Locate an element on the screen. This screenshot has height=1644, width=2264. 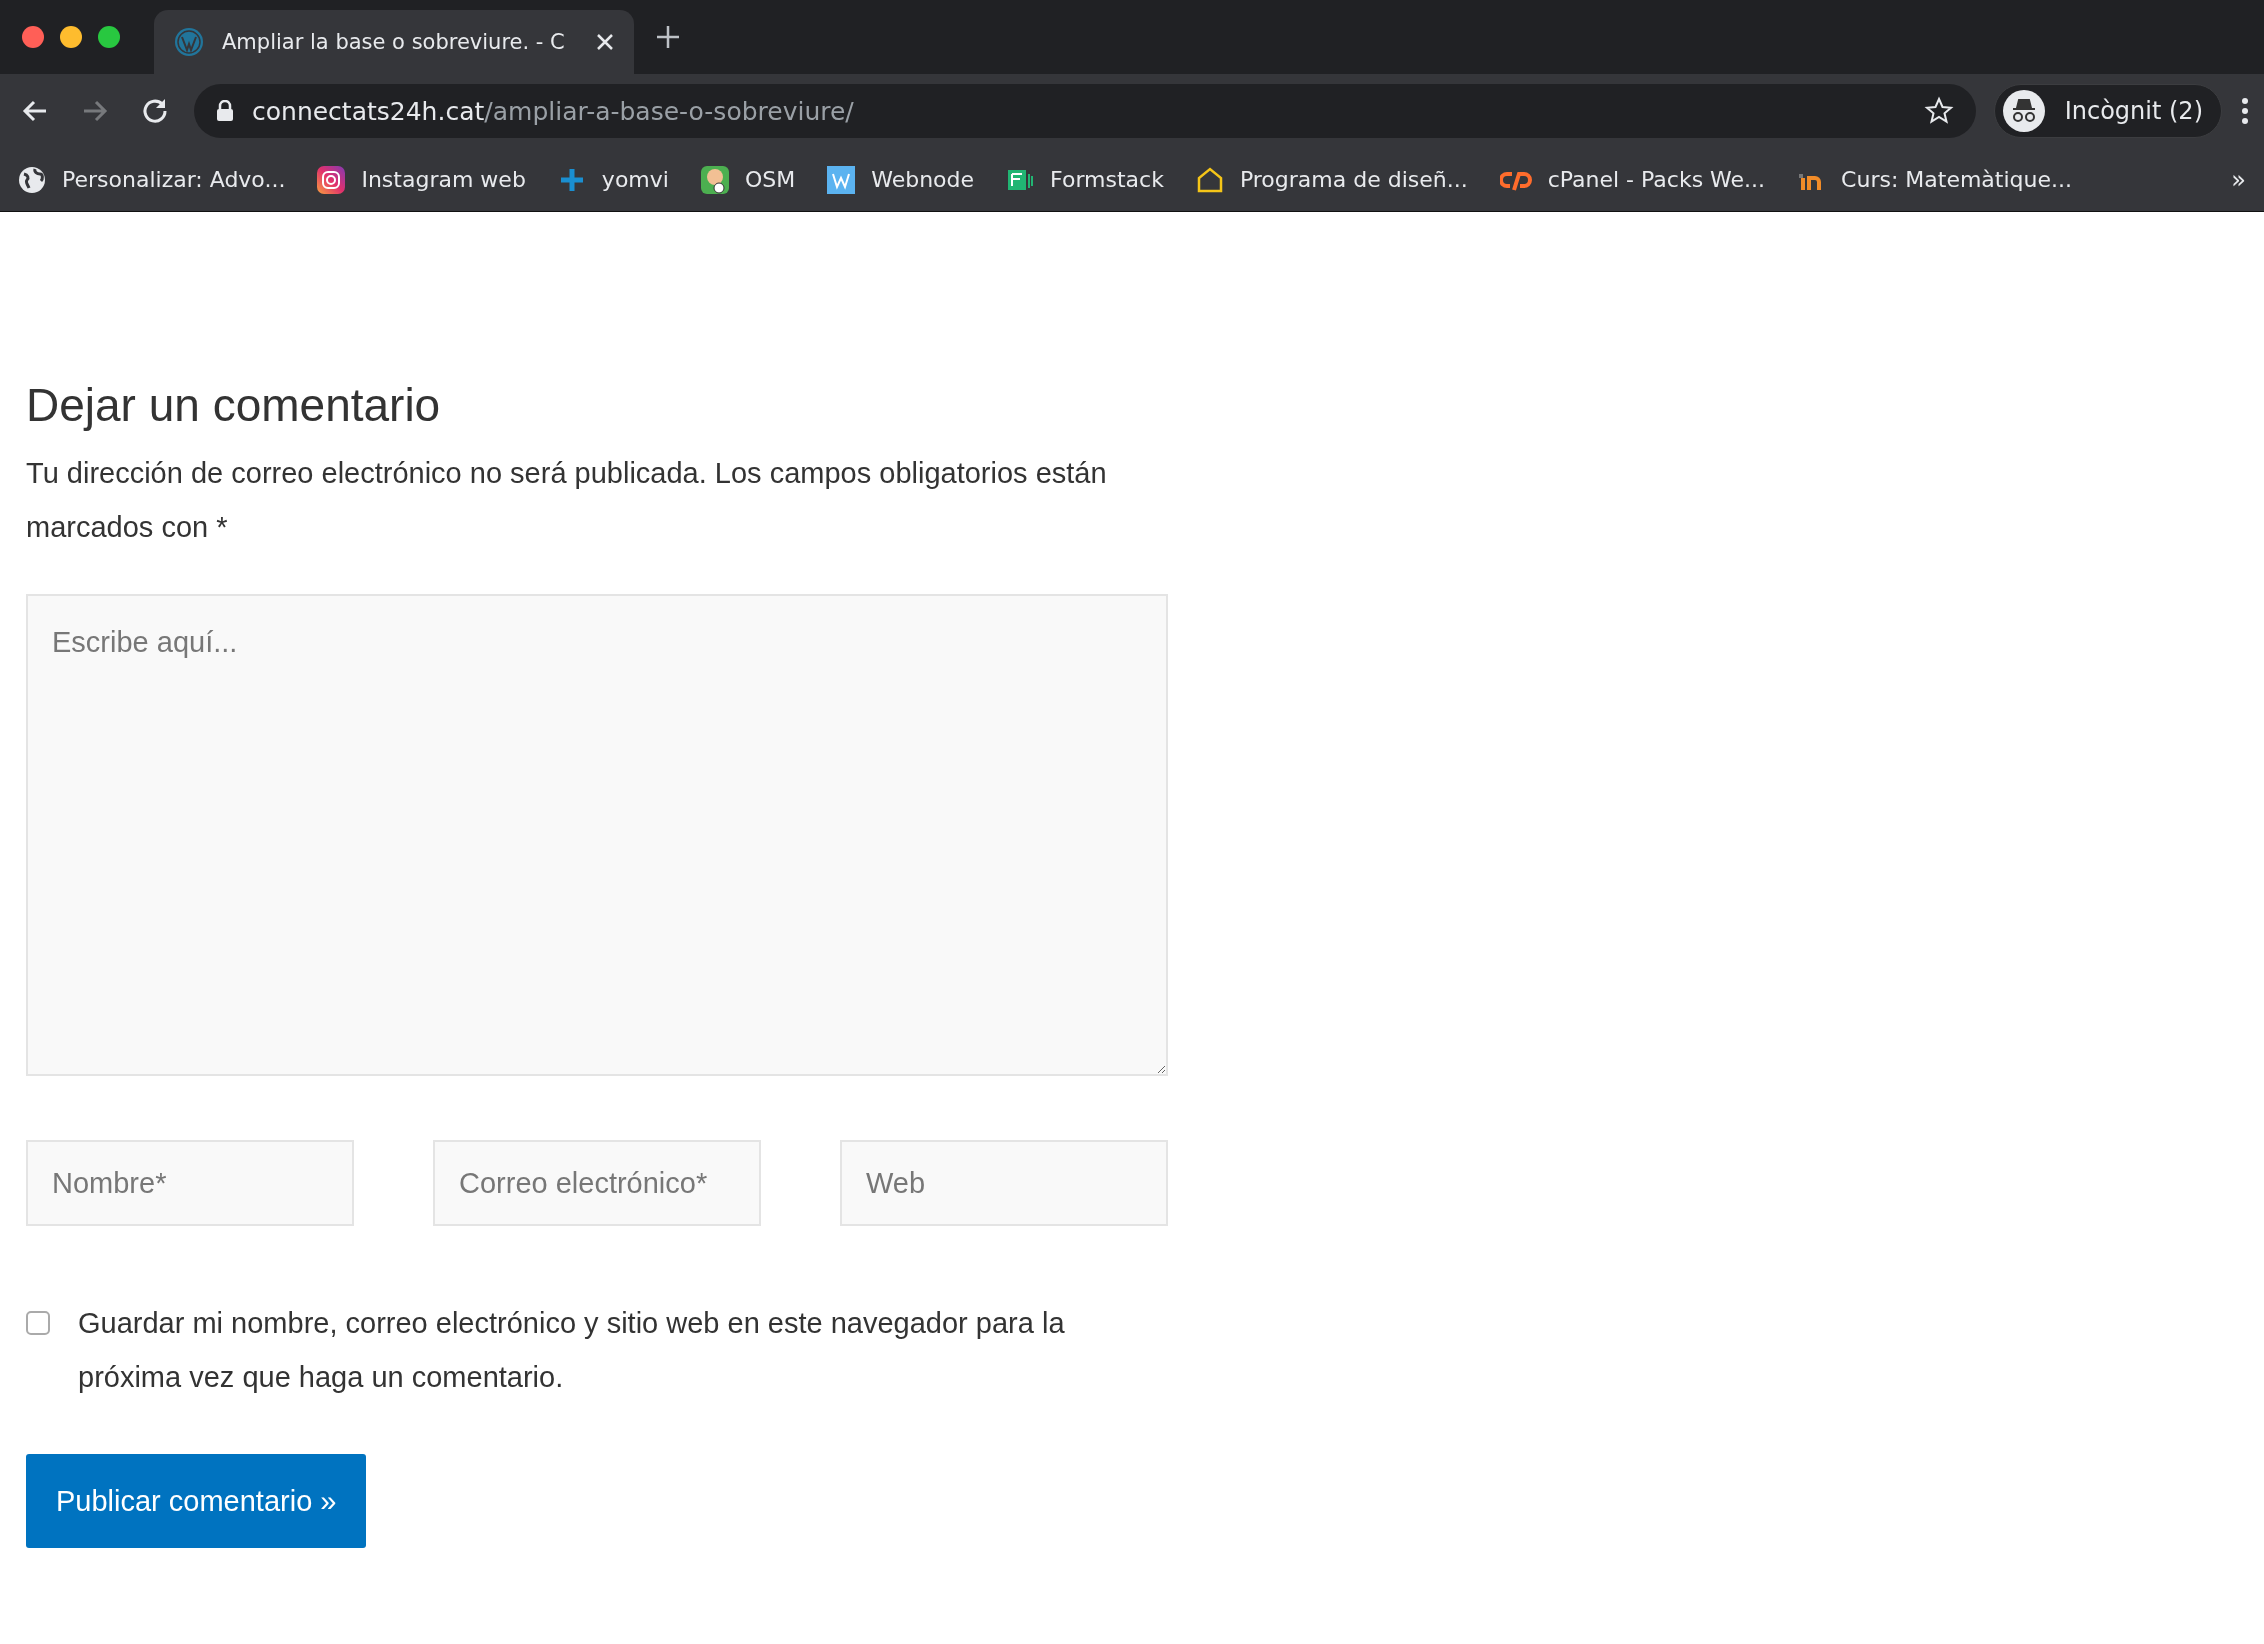
minimize-window-button is located at coordinates (71, 37).